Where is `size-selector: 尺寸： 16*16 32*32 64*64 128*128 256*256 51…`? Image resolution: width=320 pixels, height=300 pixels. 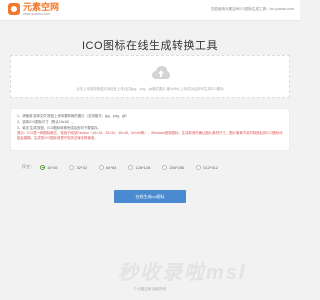
size-selector: 尺寸： 16*16 32*32 64*64 128*128 256*256 51… is located at coordinates (157, 167).